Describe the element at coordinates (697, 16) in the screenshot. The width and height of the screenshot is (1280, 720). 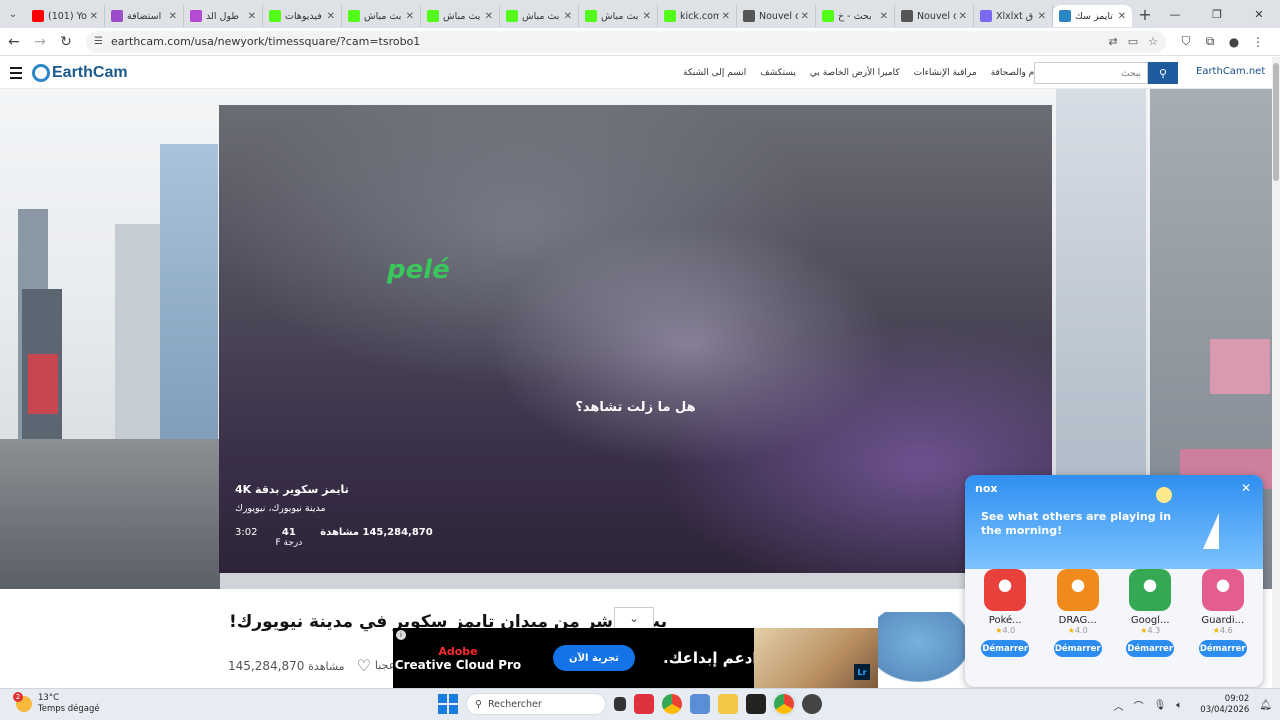
I see `browser-tab: kick.com ✕` at that location.